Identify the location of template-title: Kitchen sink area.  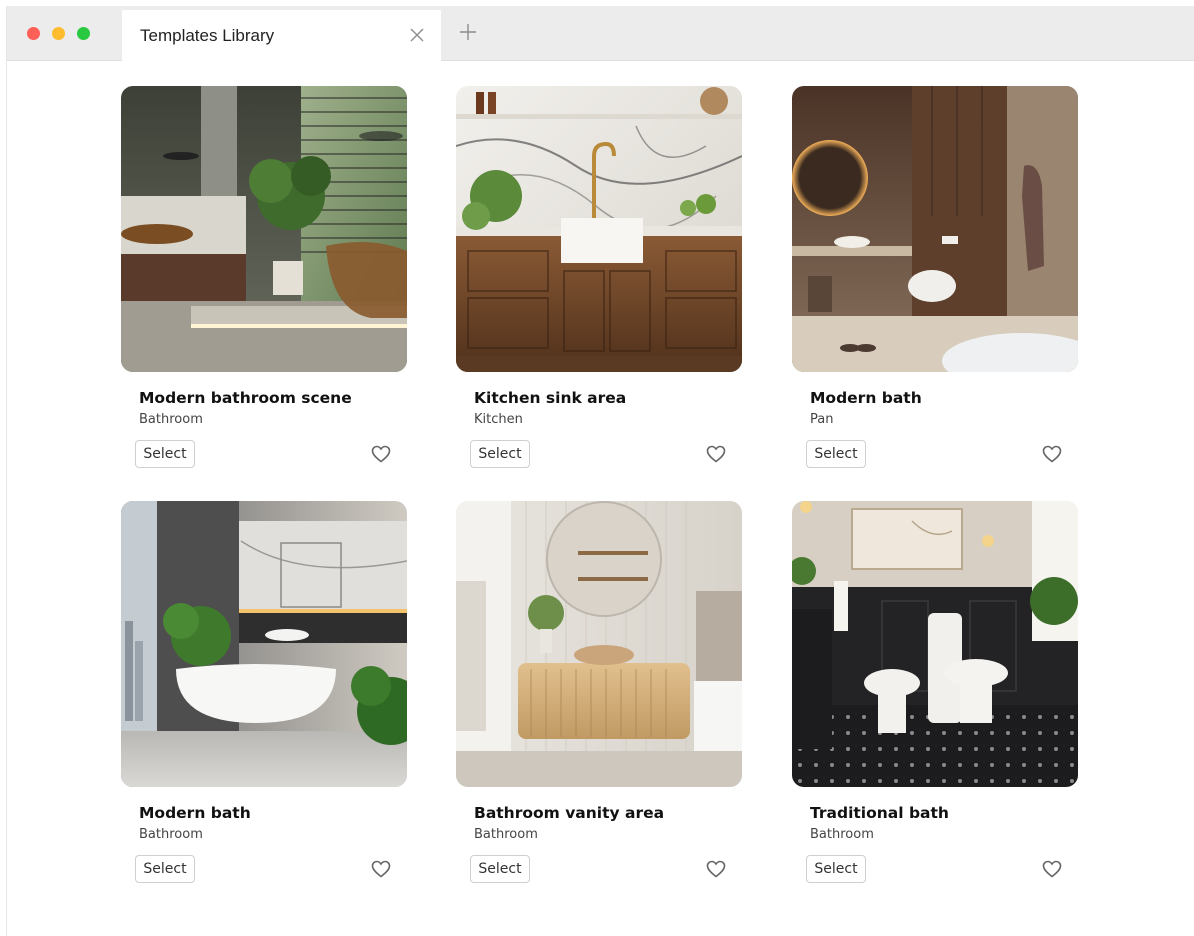
(550, 398).